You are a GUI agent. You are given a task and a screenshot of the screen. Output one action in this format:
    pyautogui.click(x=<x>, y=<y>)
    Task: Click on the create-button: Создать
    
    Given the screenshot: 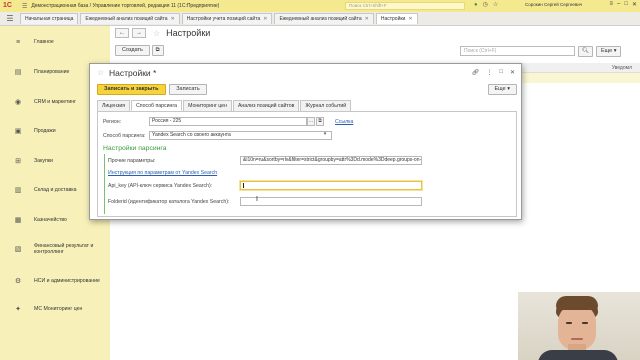 What is the action you would take?
    pyautogui.click(x=132, y=50)
    